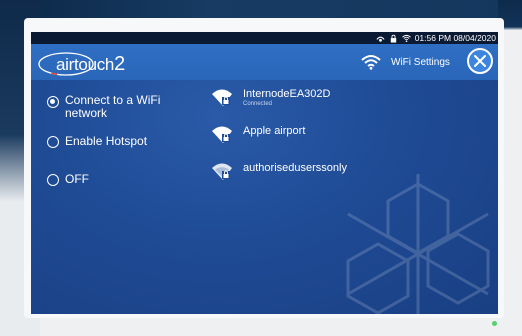 This screenshot has width=522, height=336. I want to click on option-off: OFF, so click(68, 179).